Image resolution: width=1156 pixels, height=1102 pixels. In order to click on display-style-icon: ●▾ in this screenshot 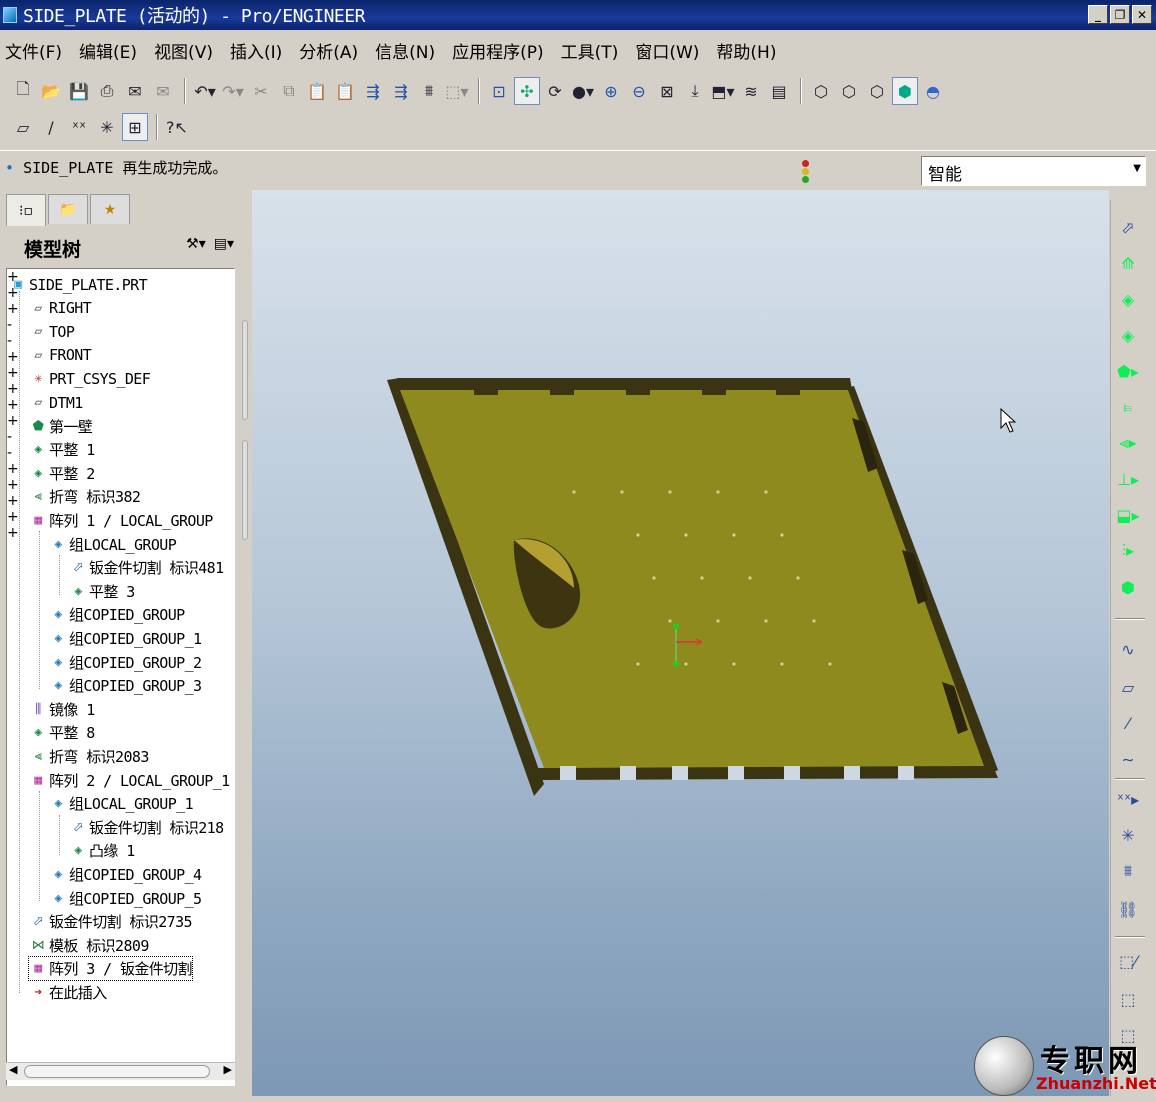, I will do `click(583, 91)`.